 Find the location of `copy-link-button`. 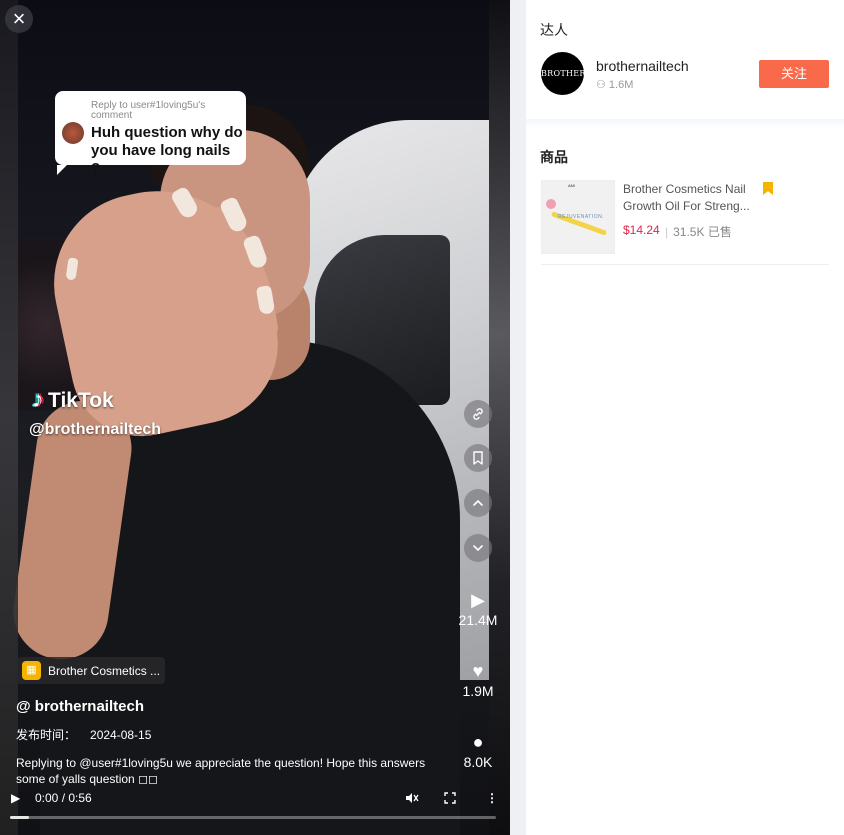

copy-link-button is located at coordinates (478, 414).